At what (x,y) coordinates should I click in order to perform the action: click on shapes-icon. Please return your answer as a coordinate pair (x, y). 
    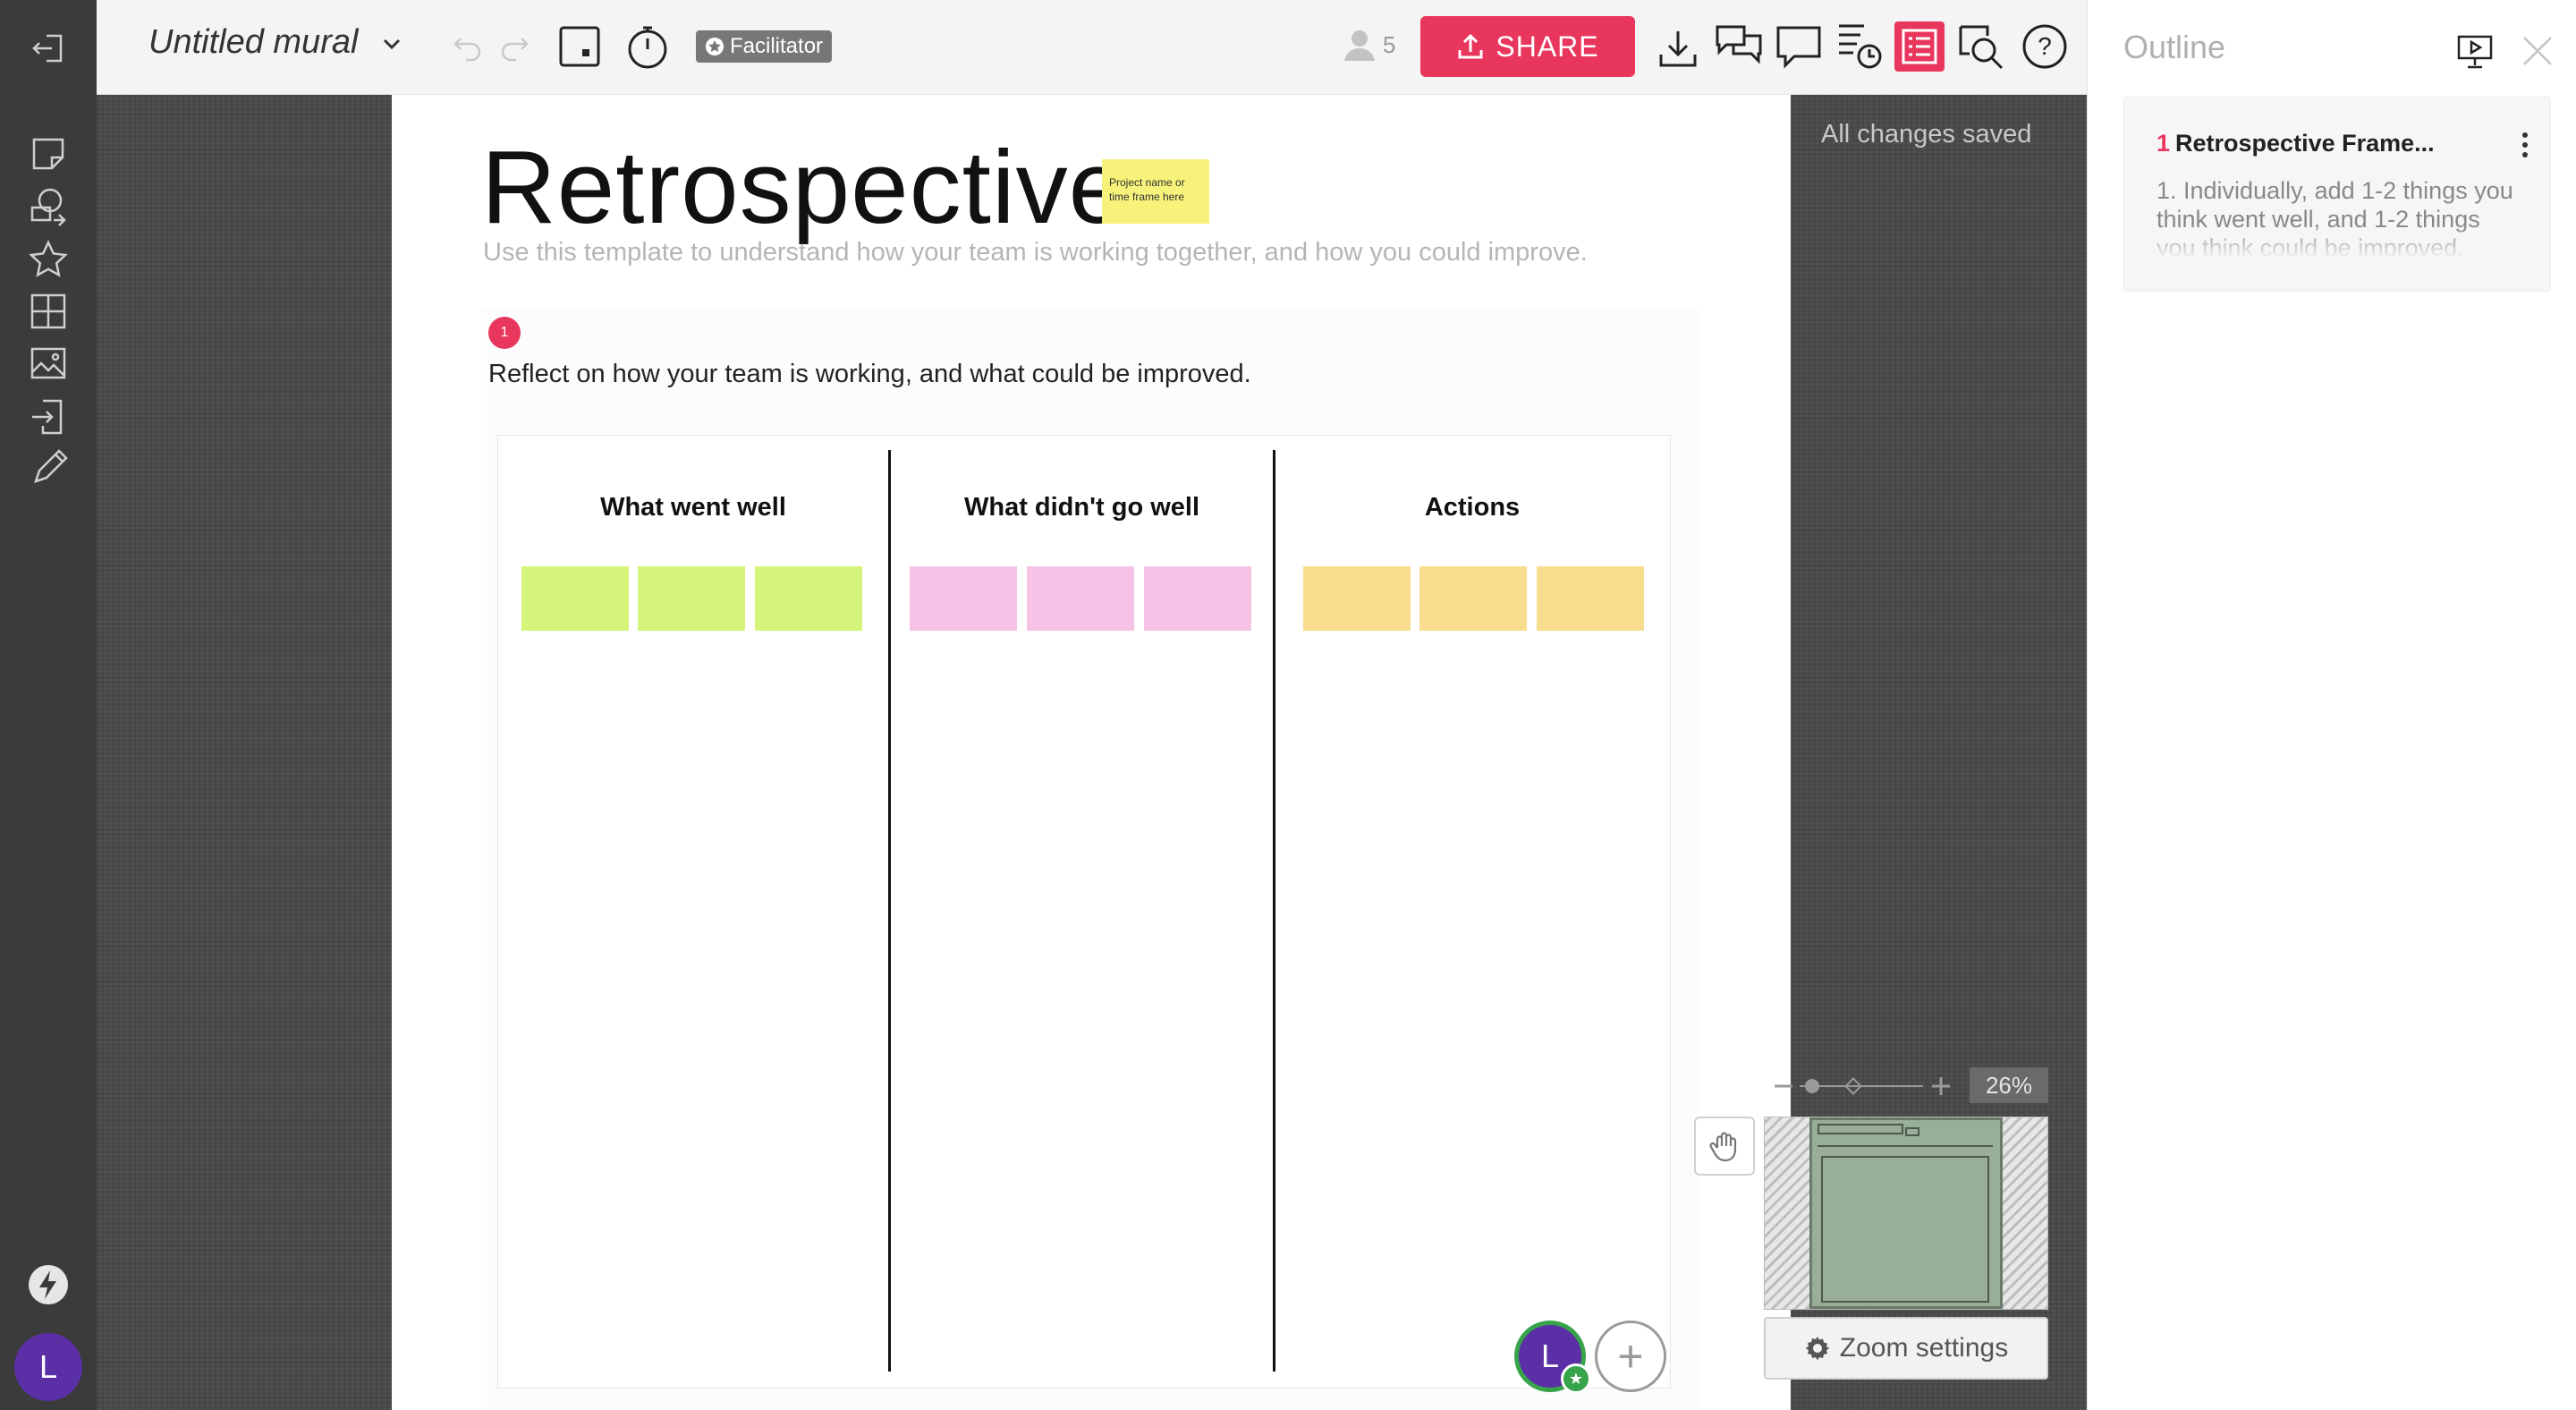
    Looking at the image, I should click on (48, 207).